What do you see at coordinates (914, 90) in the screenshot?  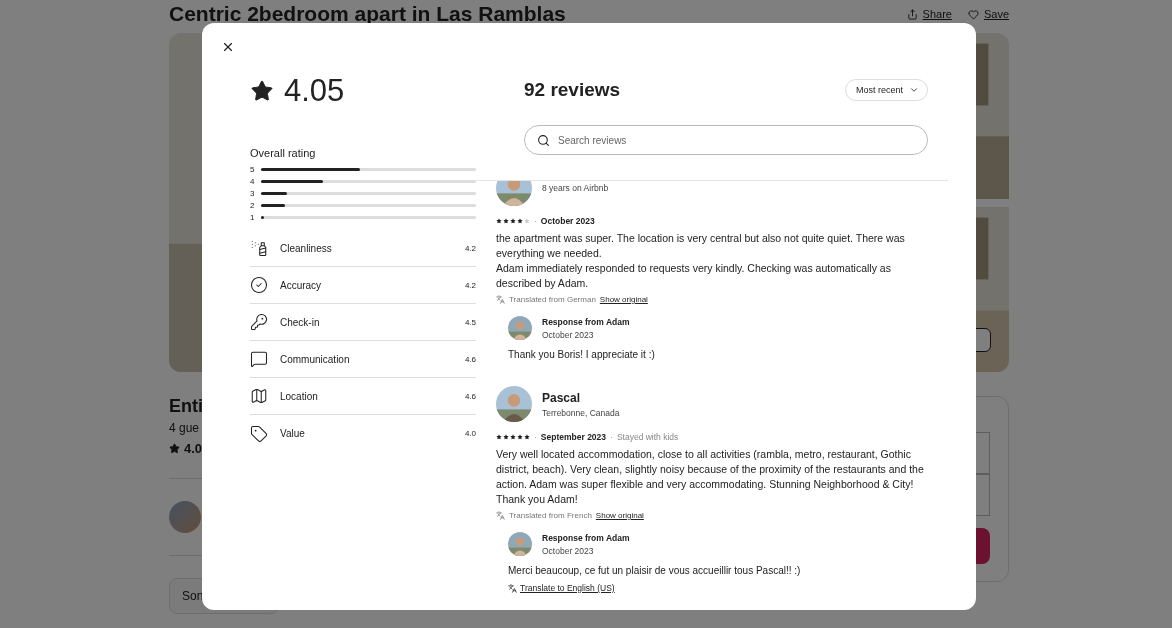 I see `chevron-down-icon` at bounding box center [914, 90].